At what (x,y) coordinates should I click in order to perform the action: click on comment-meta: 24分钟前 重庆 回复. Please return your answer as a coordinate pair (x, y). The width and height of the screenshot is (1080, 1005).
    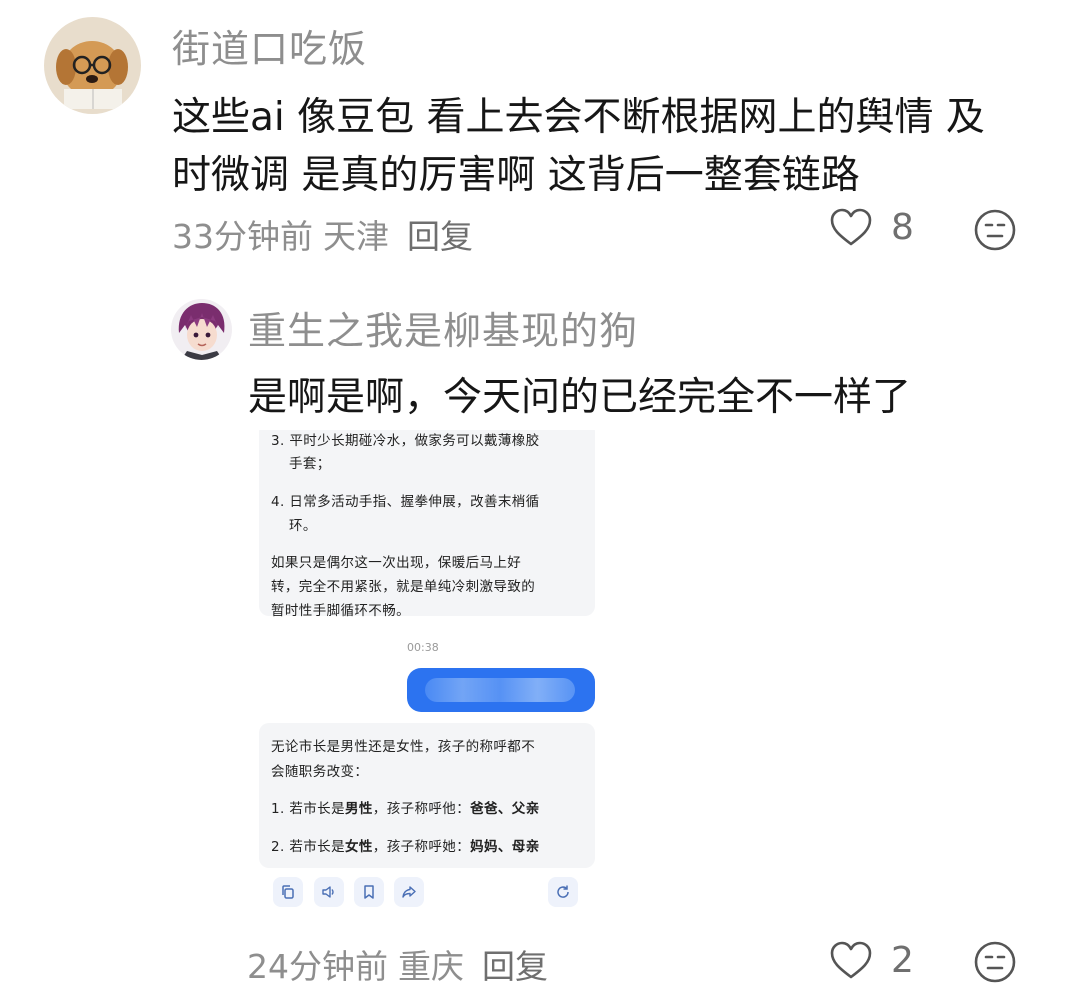
    Looking at the image, I should click on (397, 964).